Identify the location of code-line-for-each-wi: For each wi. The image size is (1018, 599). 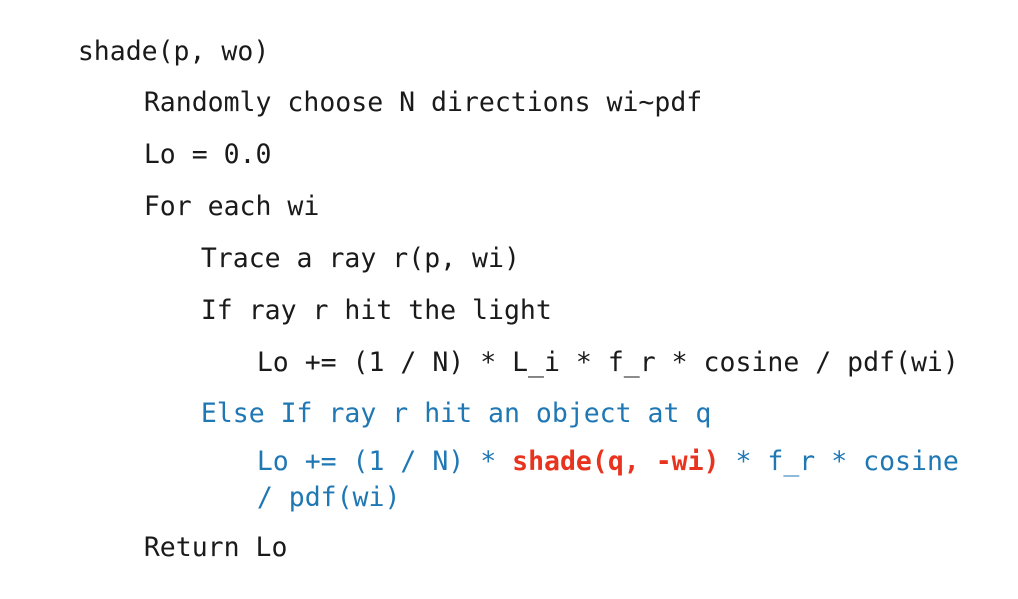
(509, 189).